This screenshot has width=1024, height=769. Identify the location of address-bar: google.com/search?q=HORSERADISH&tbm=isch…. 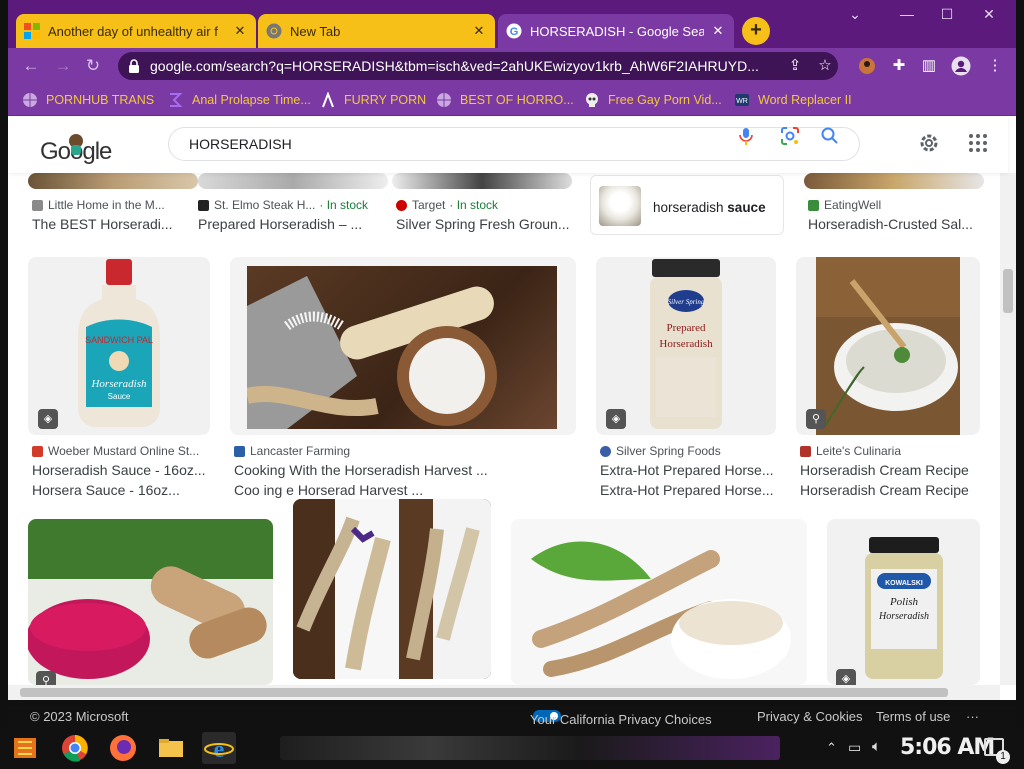
(478, 66).